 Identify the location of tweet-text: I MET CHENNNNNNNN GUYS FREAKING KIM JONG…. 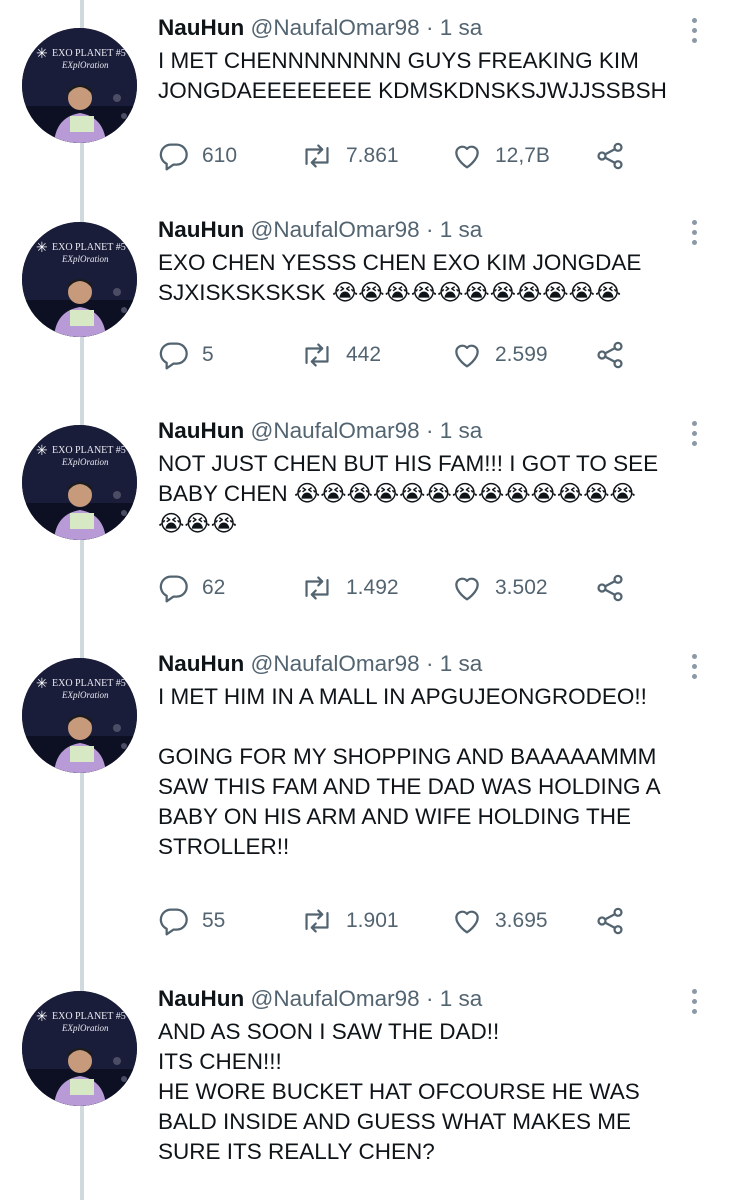
(412, 75).